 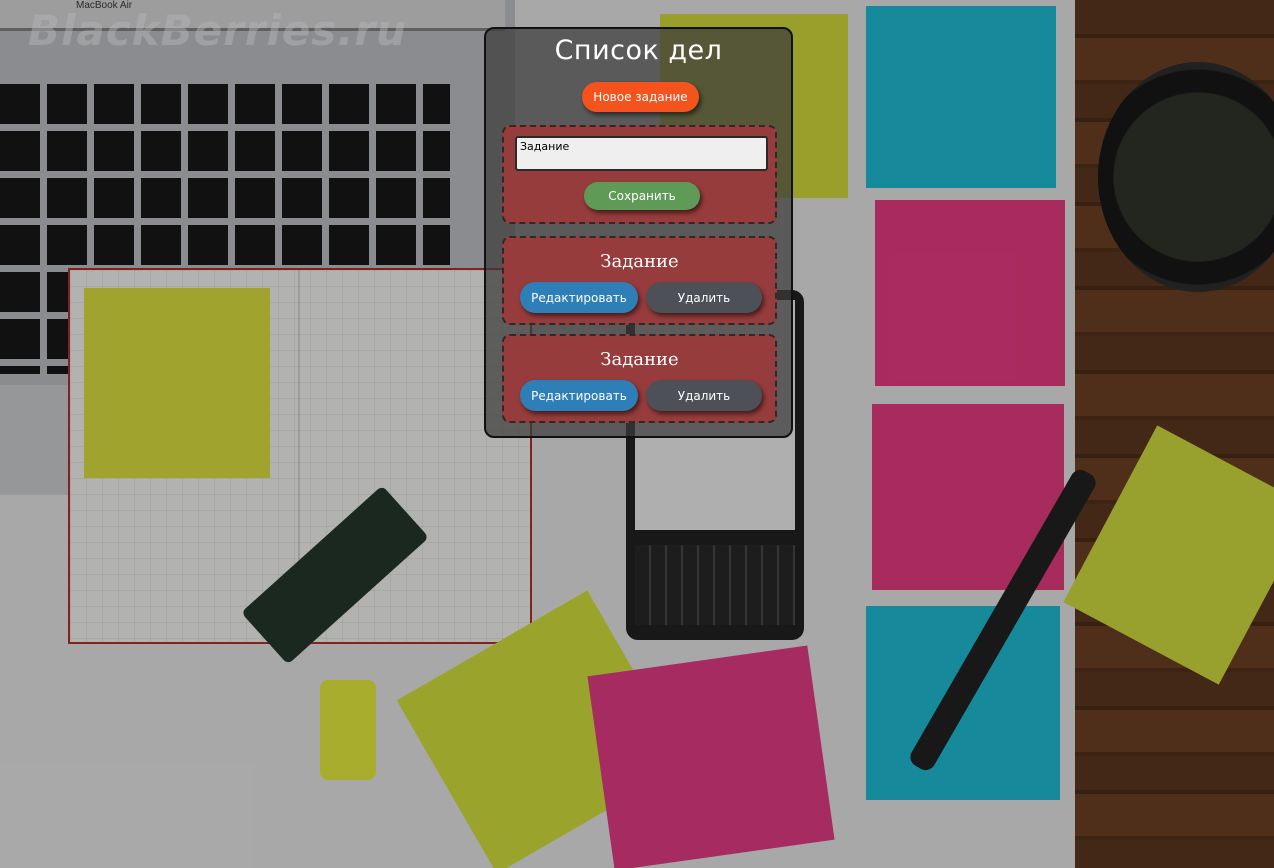 I want to click on save-button: Сохранить, so click(x=642, y=196).